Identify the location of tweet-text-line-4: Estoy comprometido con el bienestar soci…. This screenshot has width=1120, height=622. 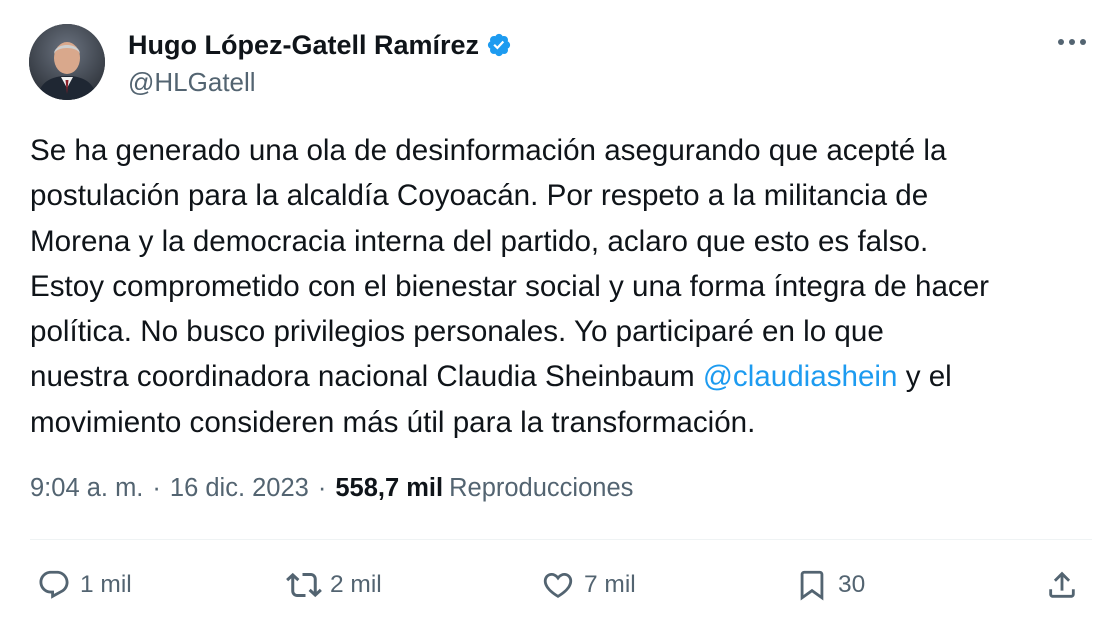
(510, 286).